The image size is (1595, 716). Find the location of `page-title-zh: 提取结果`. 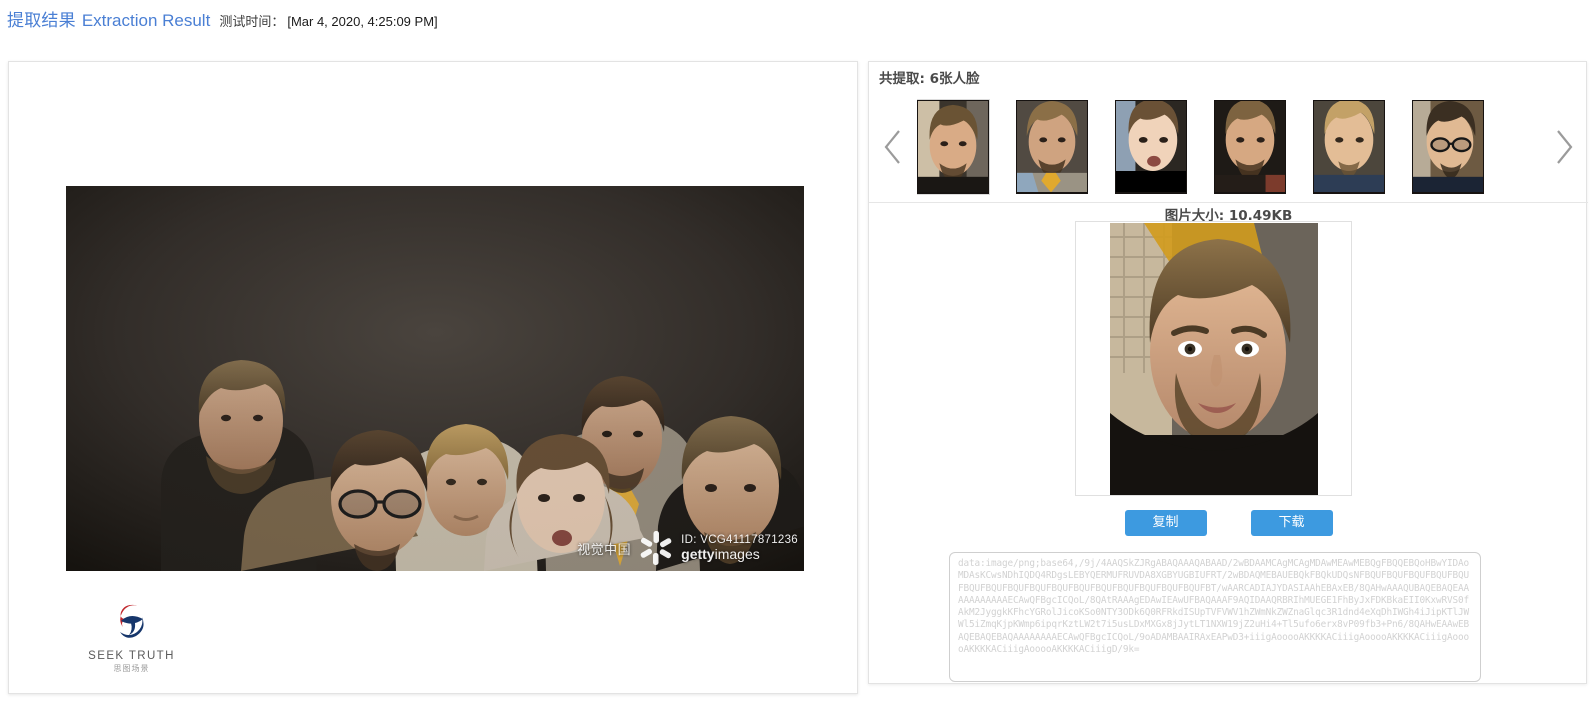

page-title-zh: 提取结果 is located at coordinates (41, 20).